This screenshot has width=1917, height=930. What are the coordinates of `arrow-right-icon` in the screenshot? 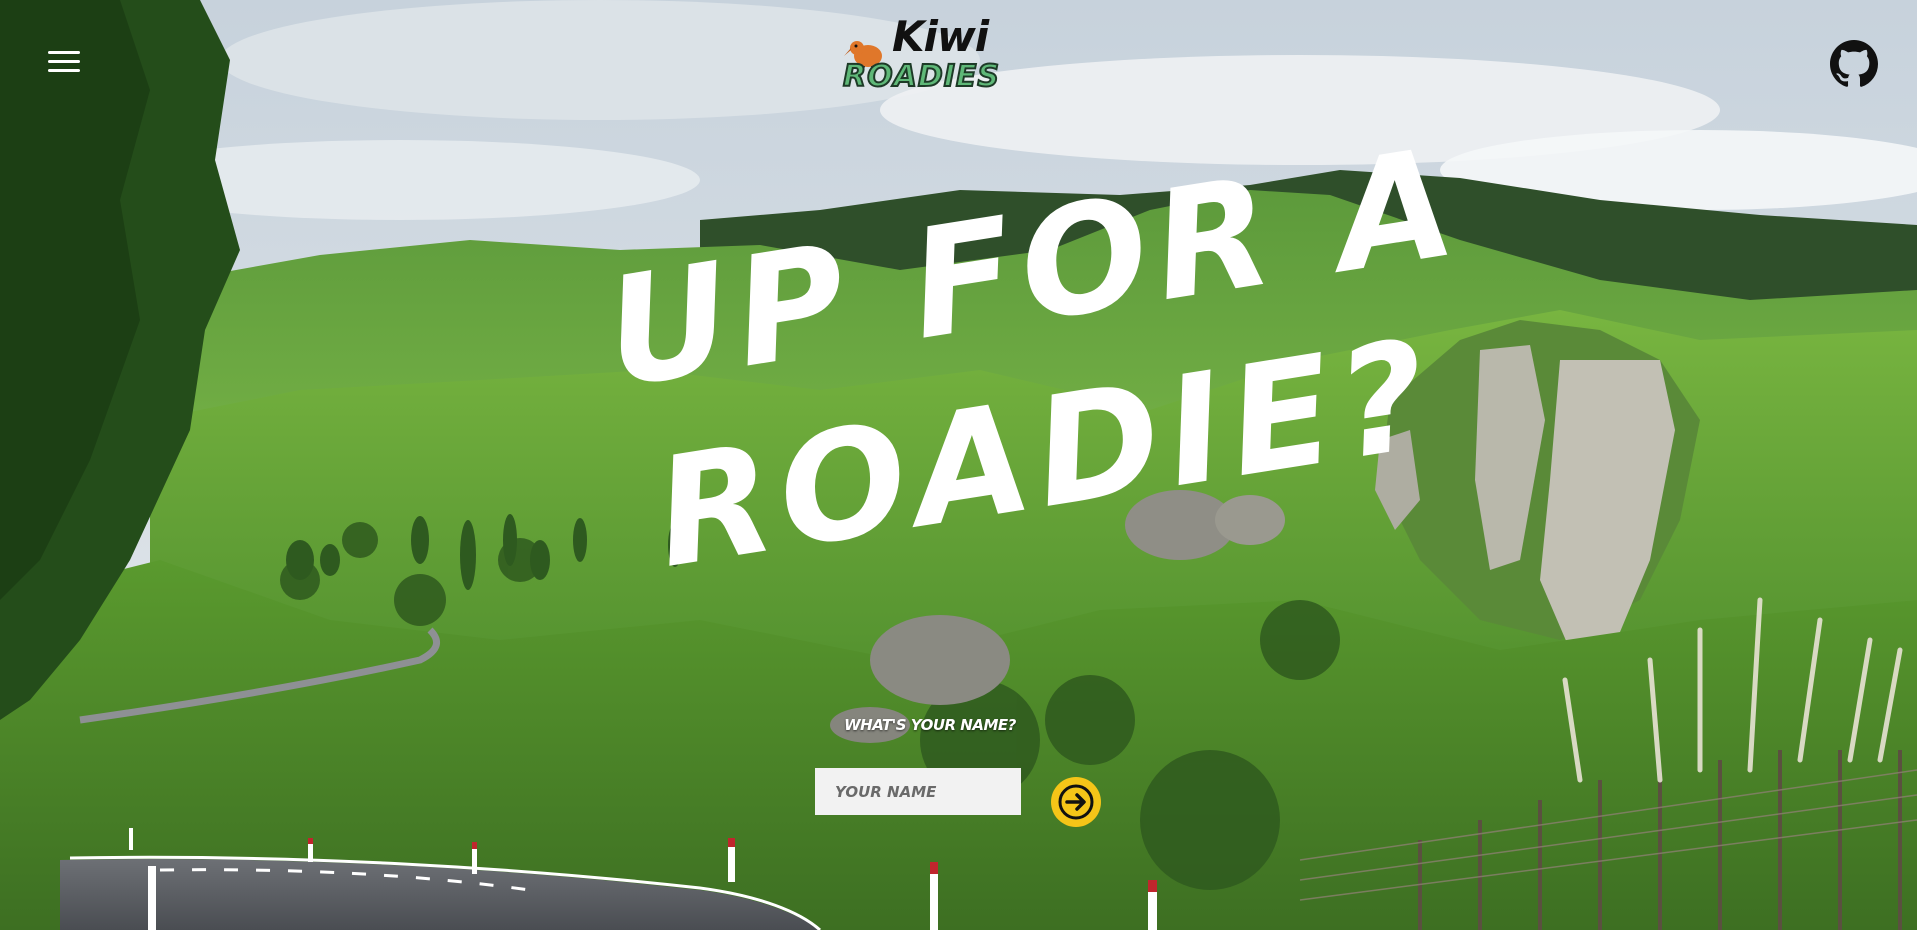 It's located at (1076, 802).